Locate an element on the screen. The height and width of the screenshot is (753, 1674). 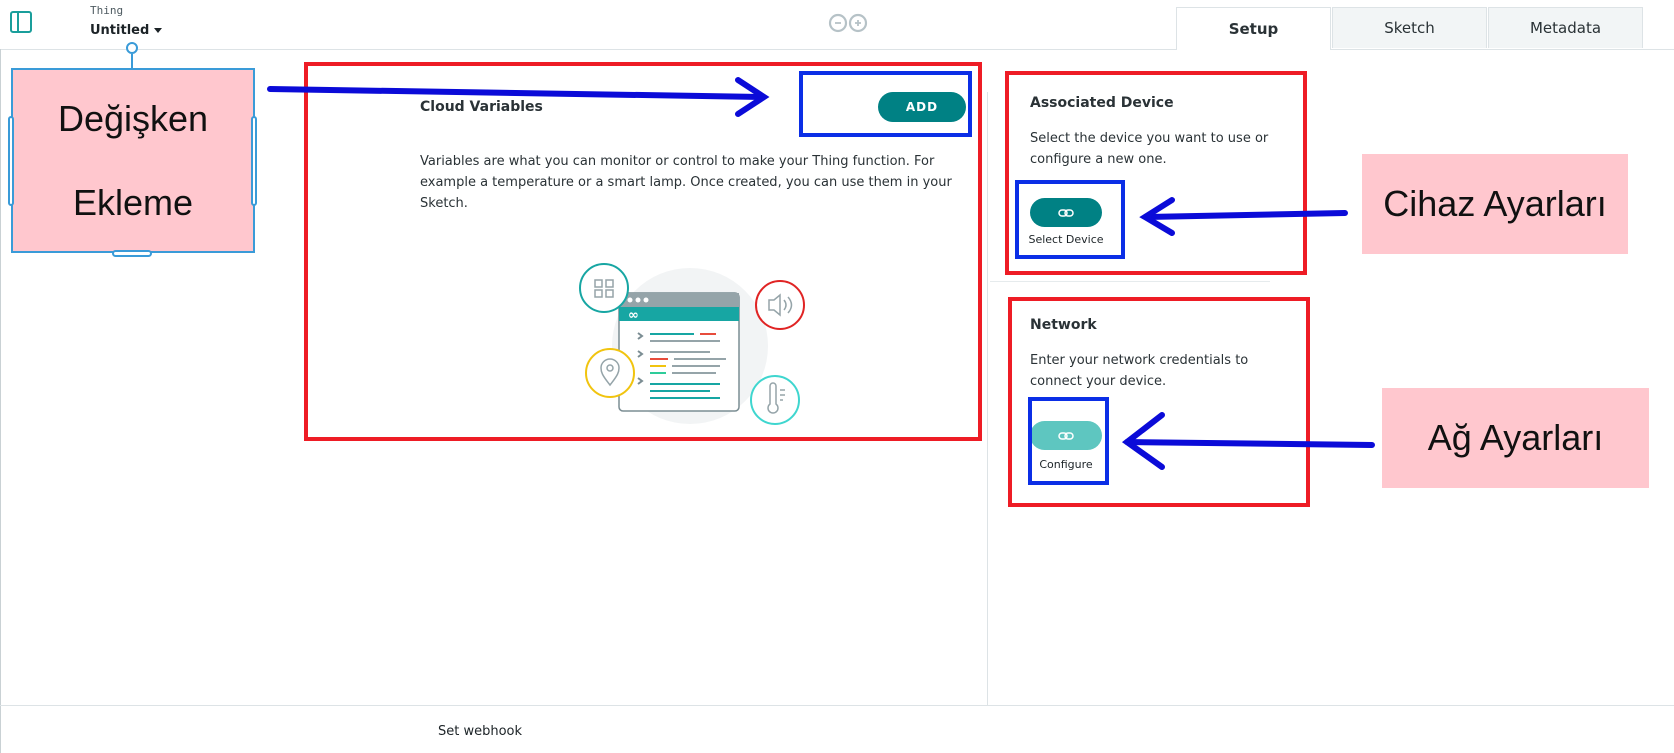
rotate-stem is located at coordinates (132, 61).